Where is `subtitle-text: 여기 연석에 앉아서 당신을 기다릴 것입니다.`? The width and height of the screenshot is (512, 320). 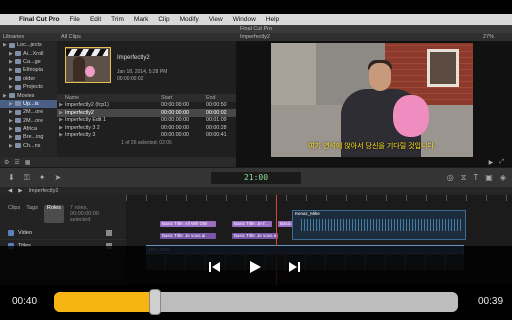
subtitle-text: 여기 연석에 앉아서 당신을 기다릴 것입니다. is located at coordinates (372, 146).